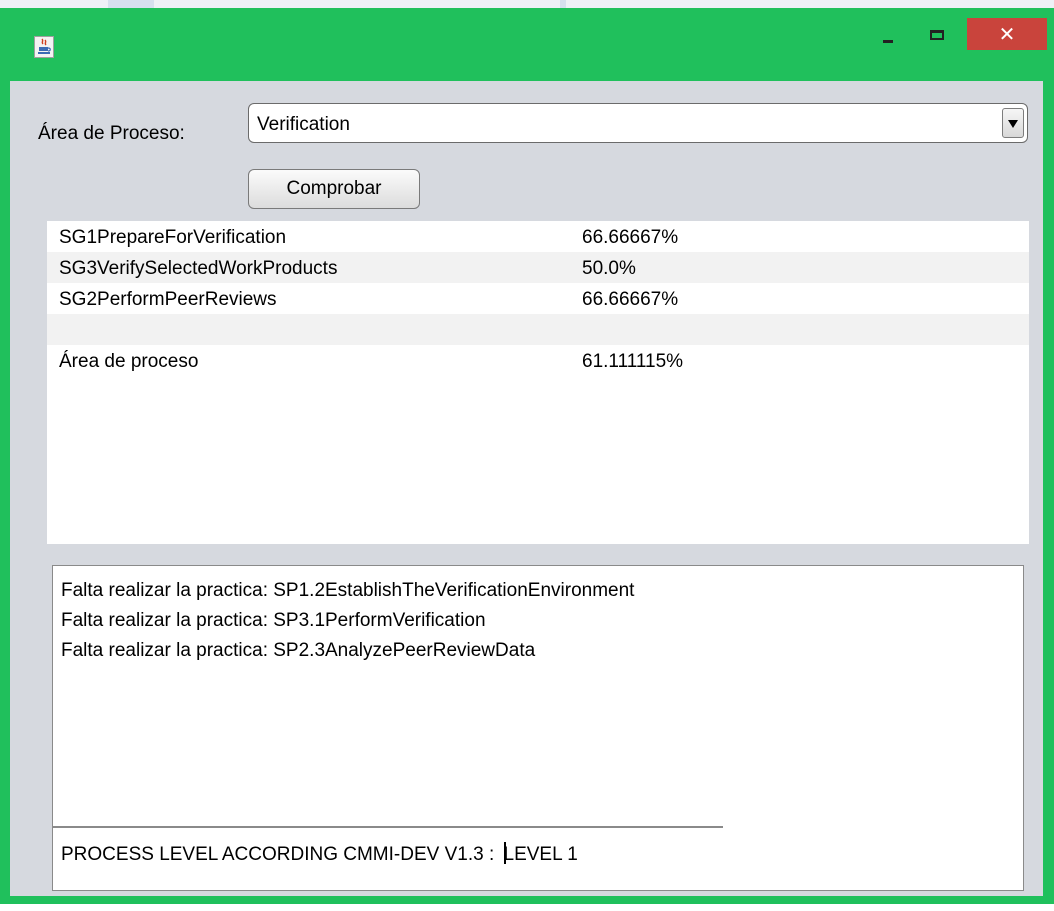  Describe the element at coordinates (280, 854) in the screenshot. I see `process-level-label: PROCESS LEVEL ACCORDING CMMI-DEV V1.3 :` at that location.